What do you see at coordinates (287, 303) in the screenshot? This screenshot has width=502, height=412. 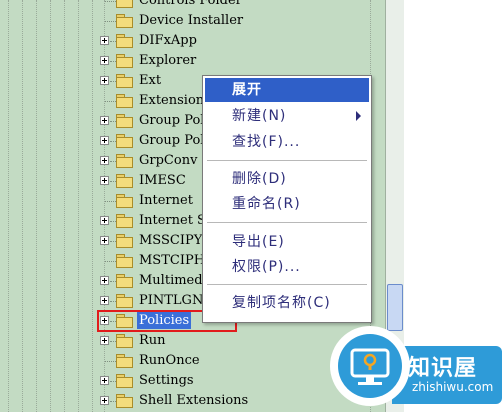 I see `menu-item-copy-key-name: 复制项名称(C)` at bounding box center [287, 303].